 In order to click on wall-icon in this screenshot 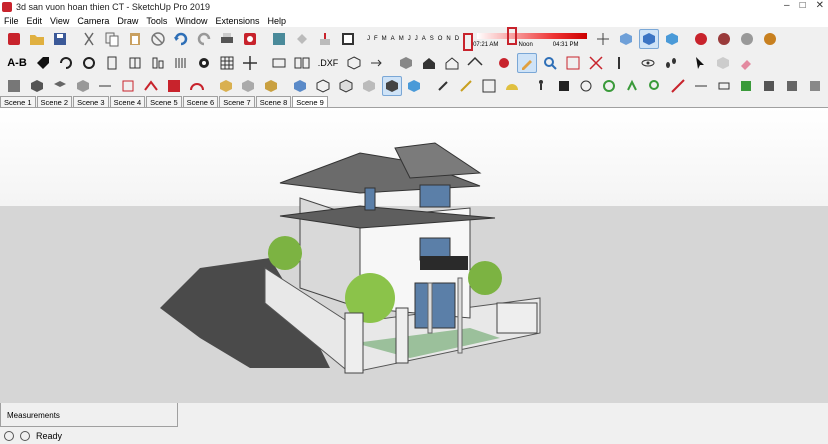, I will do `click(158, 63)`.